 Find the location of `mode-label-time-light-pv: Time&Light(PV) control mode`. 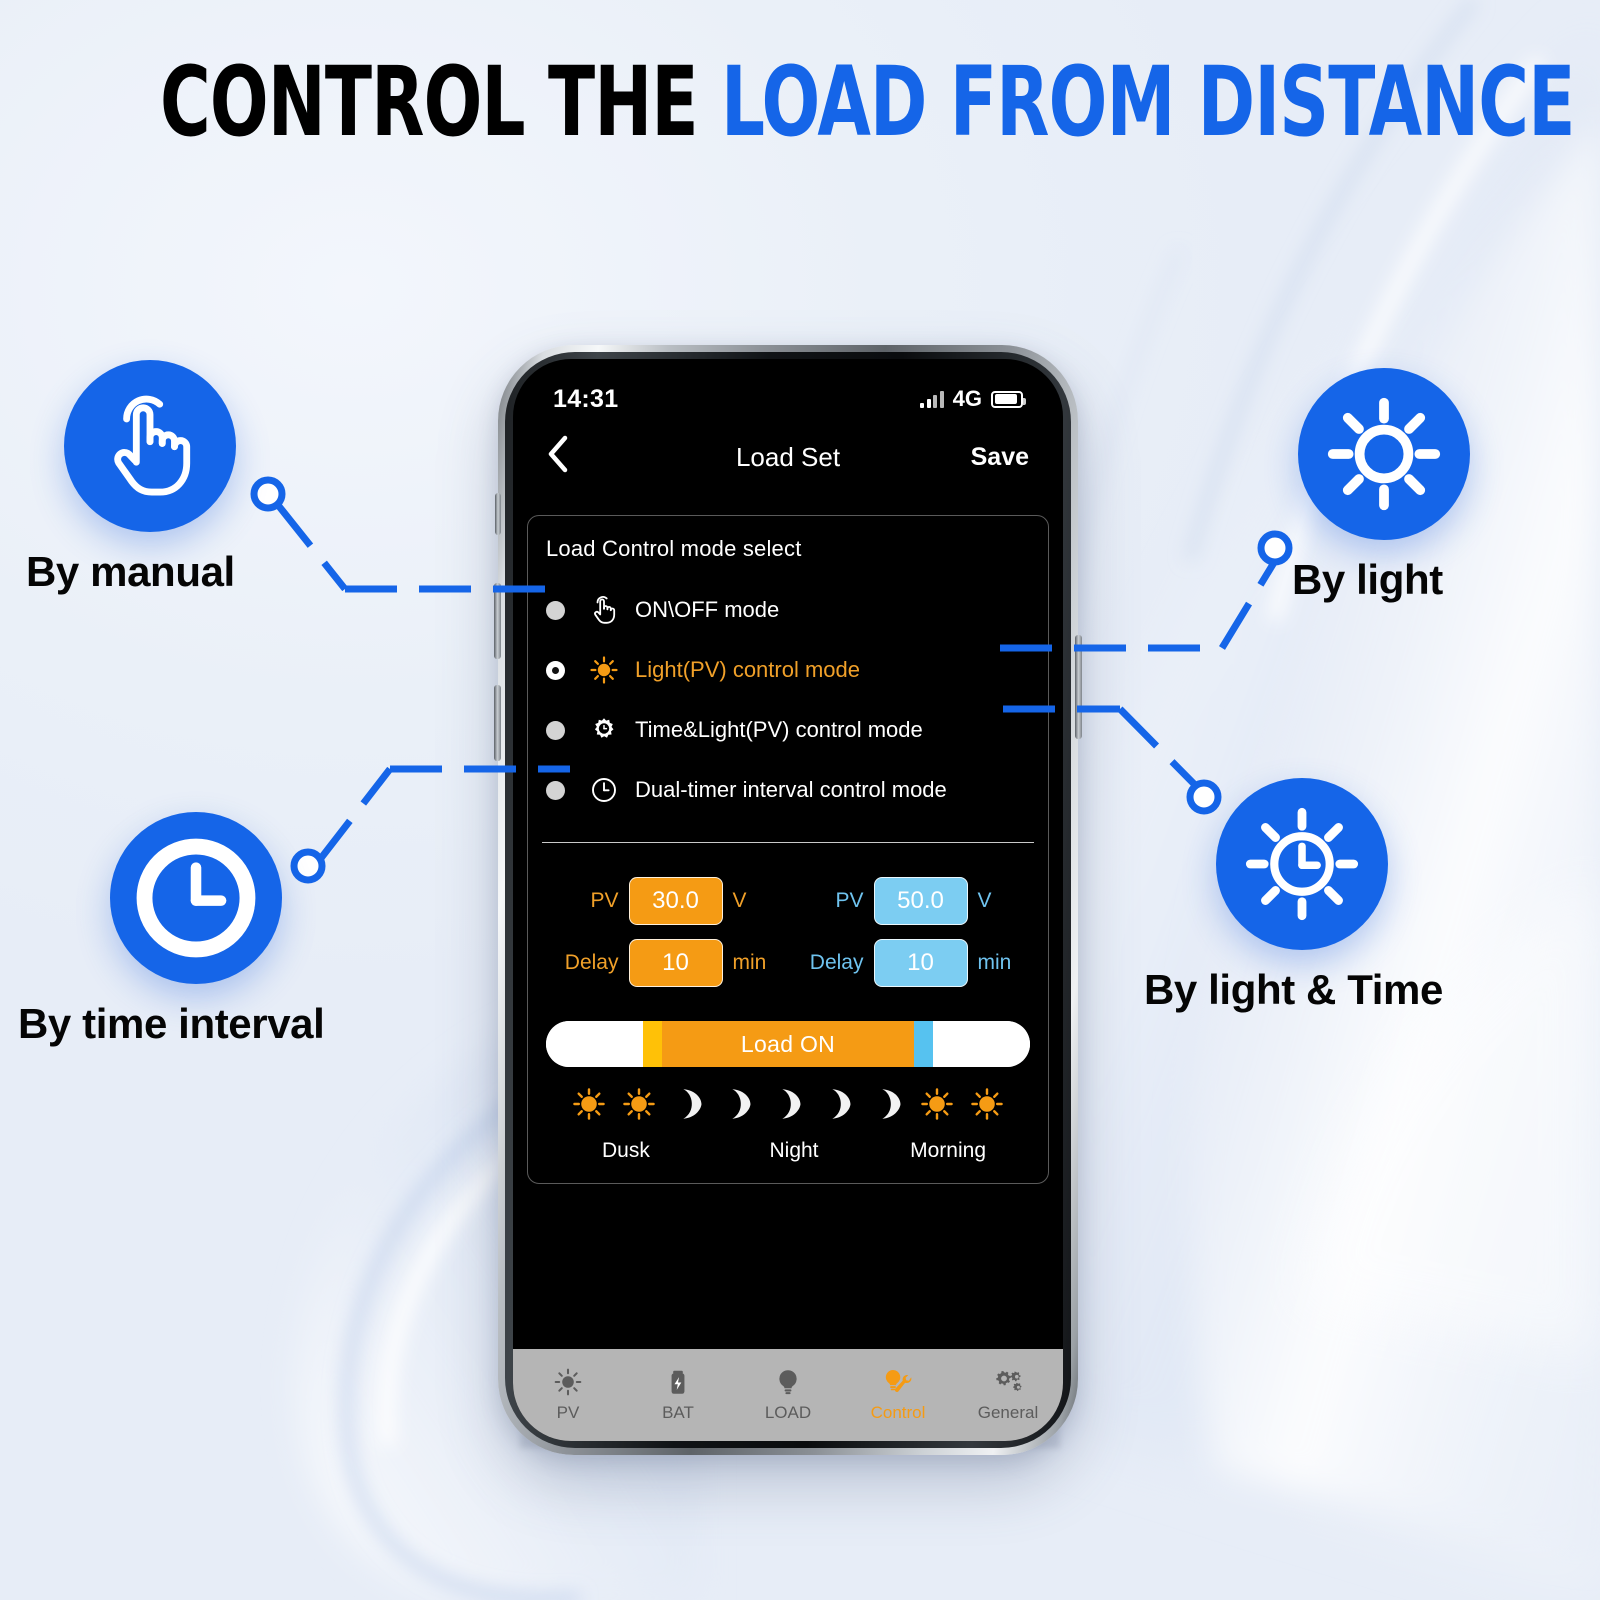

mode-label-time-light-pv: Time&Light(PV) control mode is located at coordinates (779, 729).